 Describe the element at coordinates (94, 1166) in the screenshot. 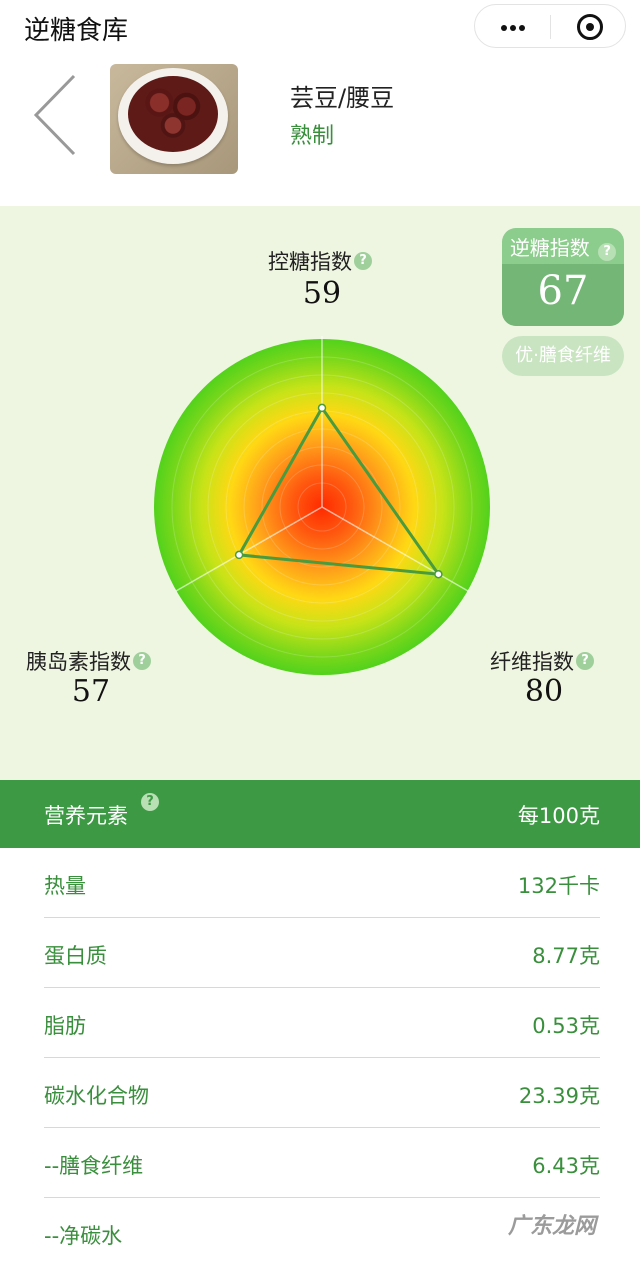

I see `nutrient-name: --膳食纤维` at that location.